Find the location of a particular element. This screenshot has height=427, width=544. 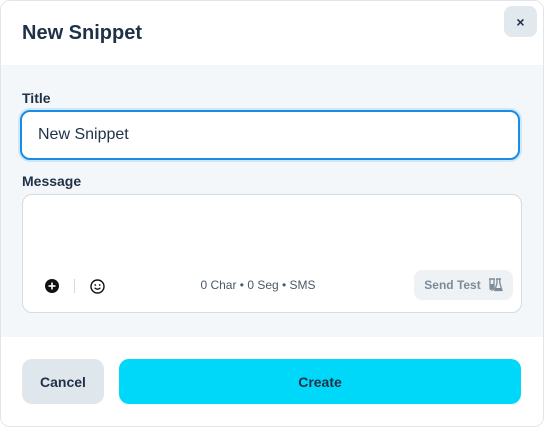

close-button: × is located at coordinates (520, 21).